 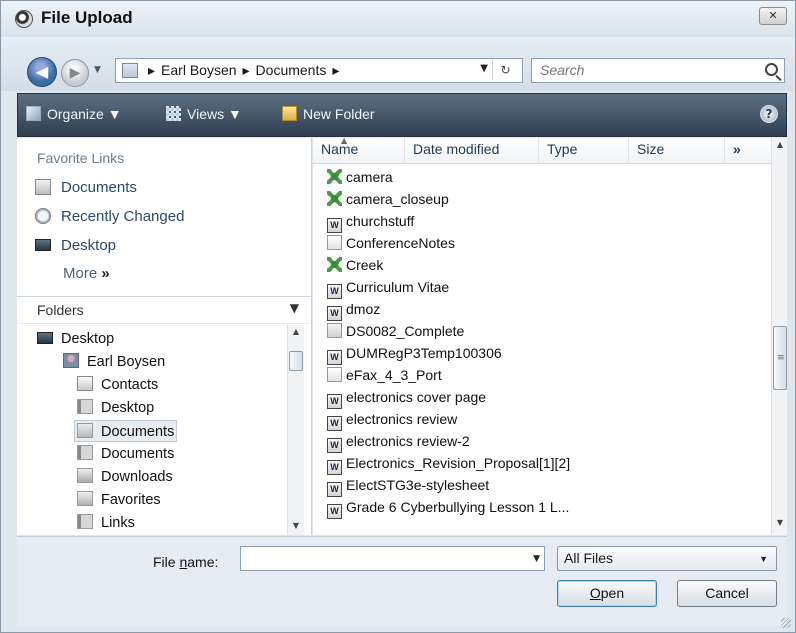 I want to click on file-item-camera-closeup: camera_closeup, so click(x=388, y=199).